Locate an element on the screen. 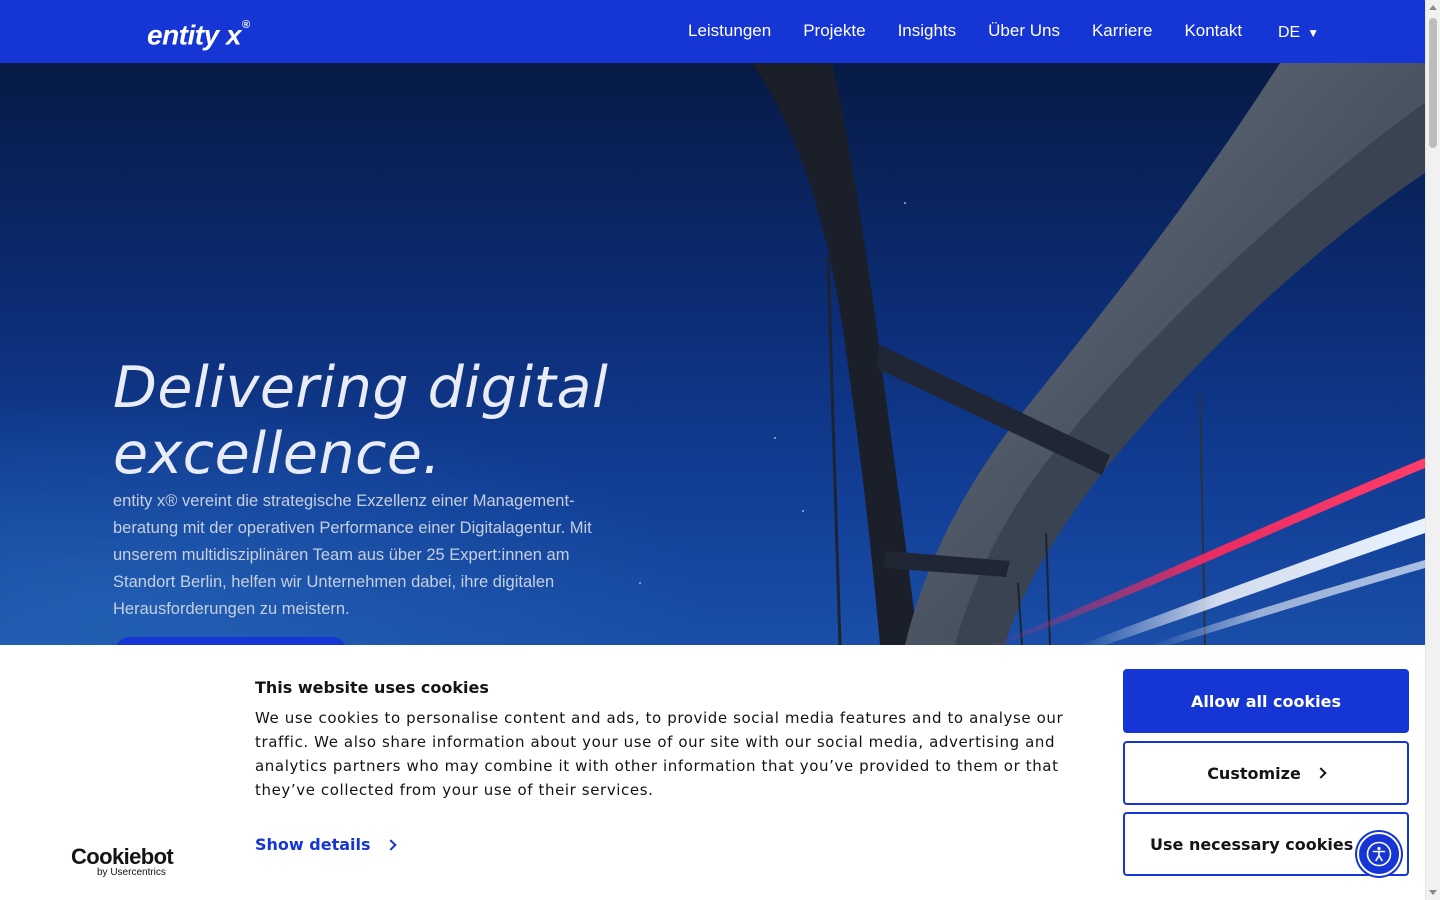 The height and width of the screenshot is (900, 1440). logo-registered-mark: ® is located at coordinates (246, 25).